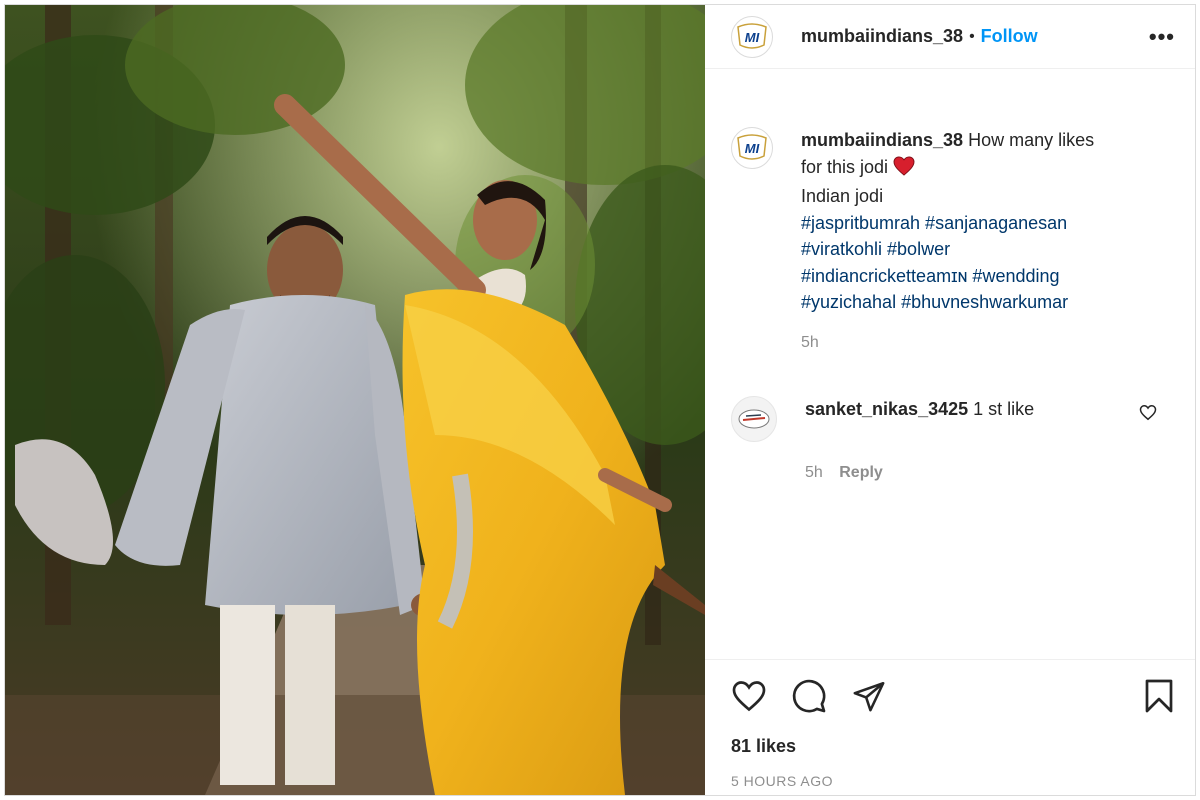  What do you see at coordinates (947, 249) in the screenshot?
I see `hashtag-line: #viratkohli #bolwer` at bounding box center [947, 249].